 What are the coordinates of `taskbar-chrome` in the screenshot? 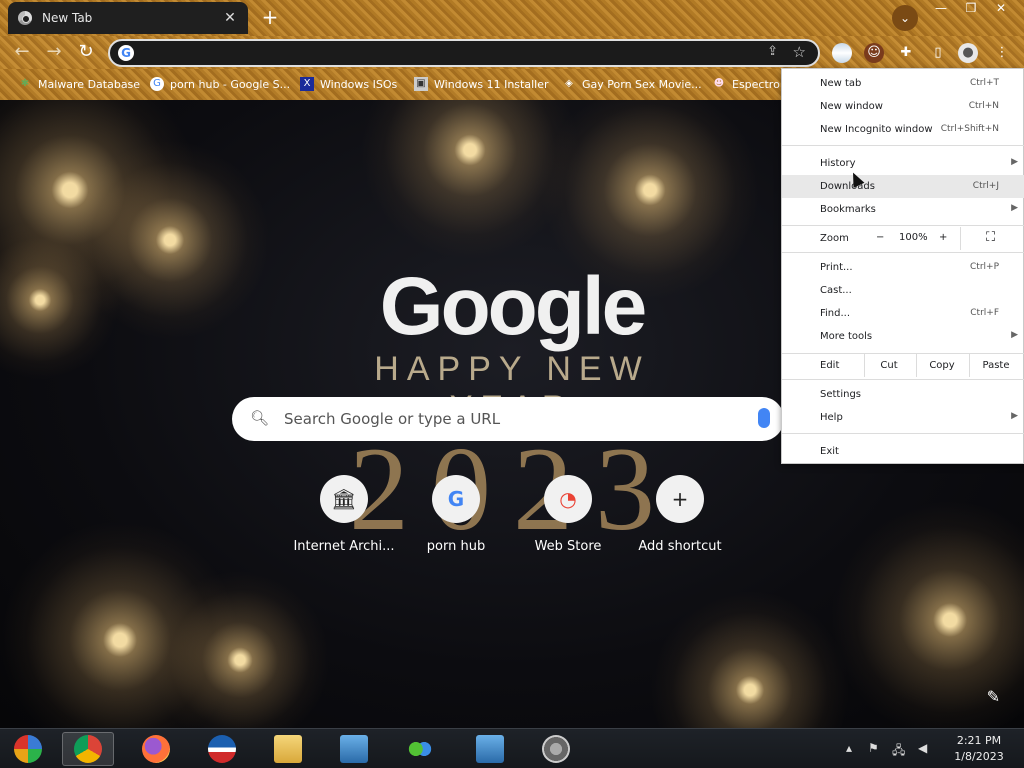 It's located at (88, 749).